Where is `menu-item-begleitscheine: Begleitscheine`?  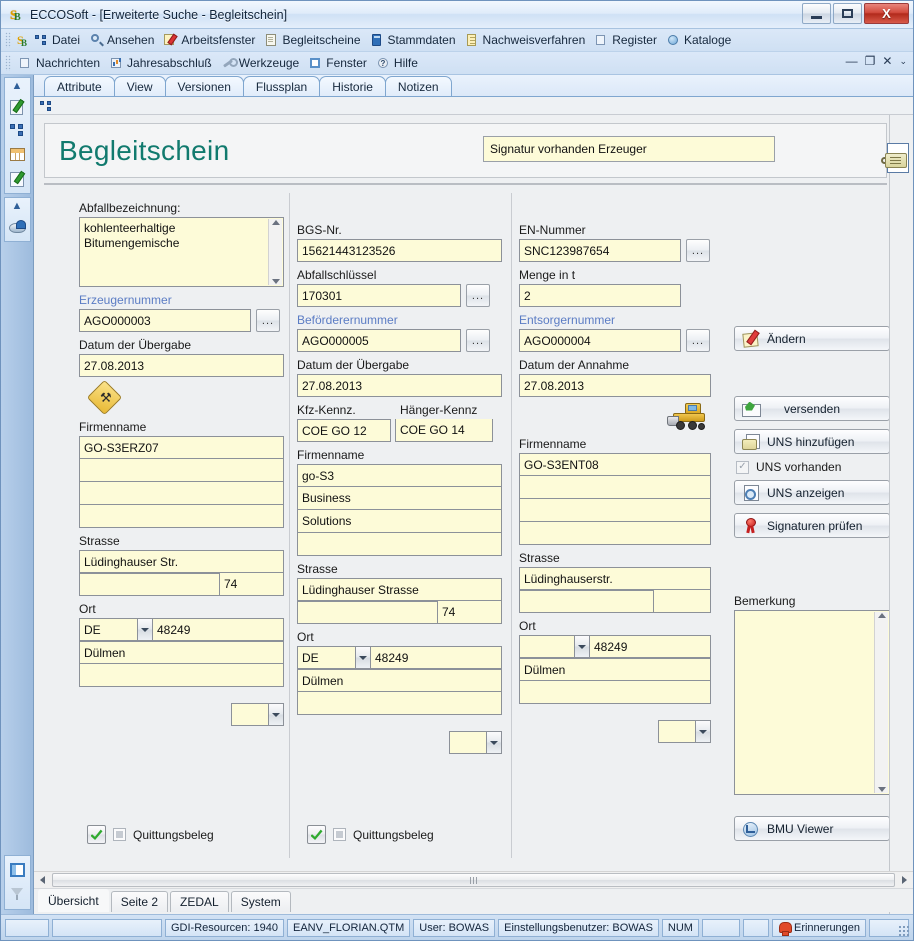 menu-item-begleitscheine: Begleitscheine is located at coordinates (313, 40).